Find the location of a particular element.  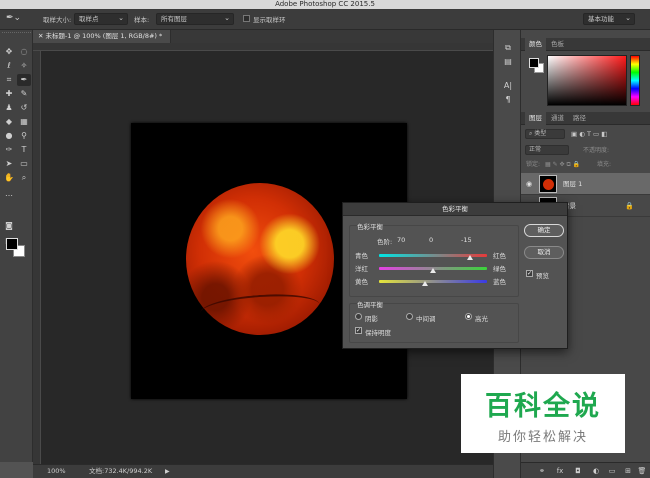

character-panel-icon: A| is located at coordinates (508, 86).